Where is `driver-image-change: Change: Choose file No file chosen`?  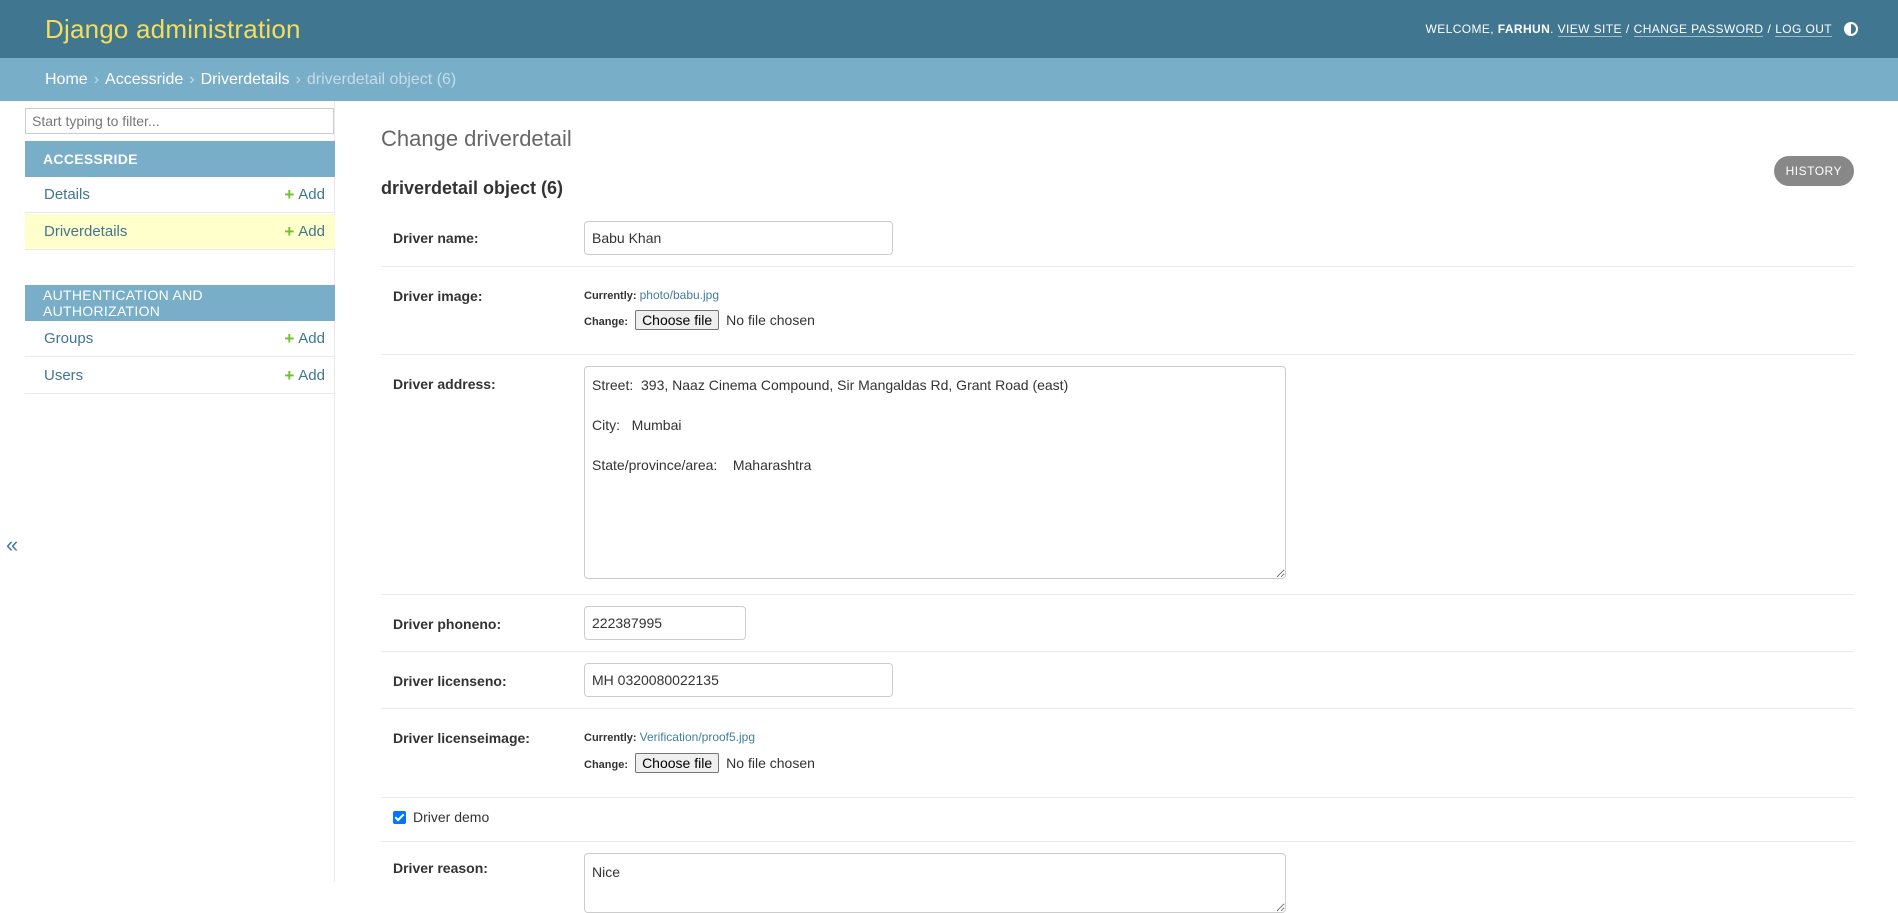 driver-image-change: Change: Choose file No file chosen is located at coordinates (699, 320).